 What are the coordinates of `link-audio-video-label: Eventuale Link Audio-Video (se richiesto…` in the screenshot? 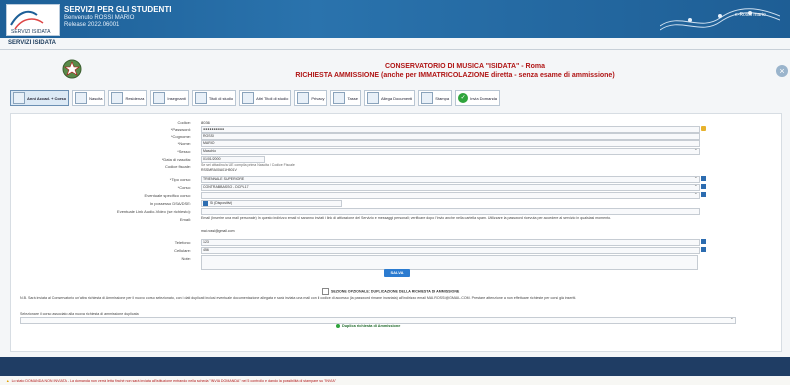 It's located at (154, 211).